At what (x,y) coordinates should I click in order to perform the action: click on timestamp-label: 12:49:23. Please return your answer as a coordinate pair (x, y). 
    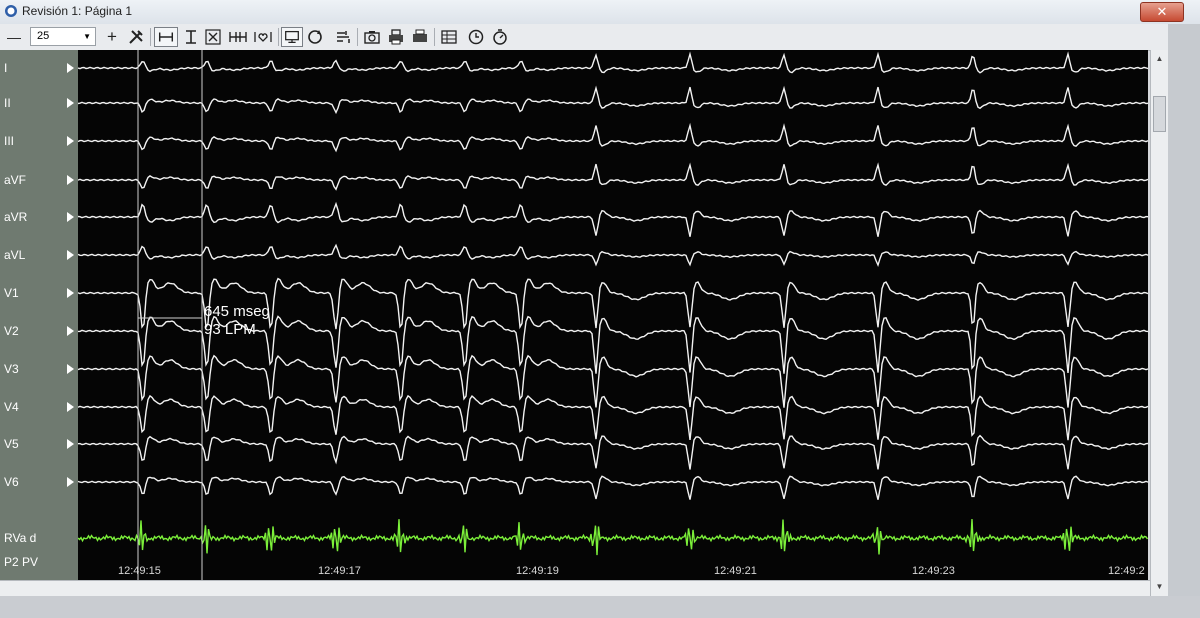
    Looking at the image, I should click on (933, 571).